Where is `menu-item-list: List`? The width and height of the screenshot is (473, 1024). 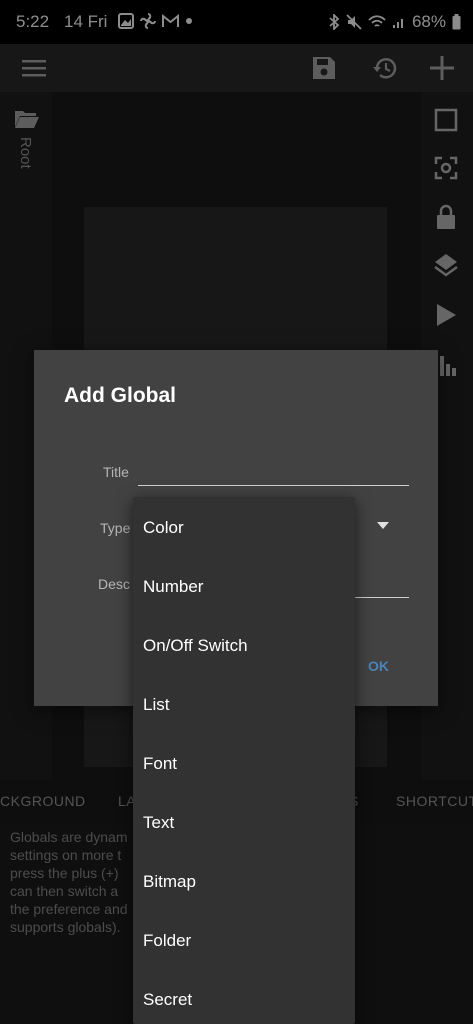
menu-item-list: List is located at coordinates (156, 705).